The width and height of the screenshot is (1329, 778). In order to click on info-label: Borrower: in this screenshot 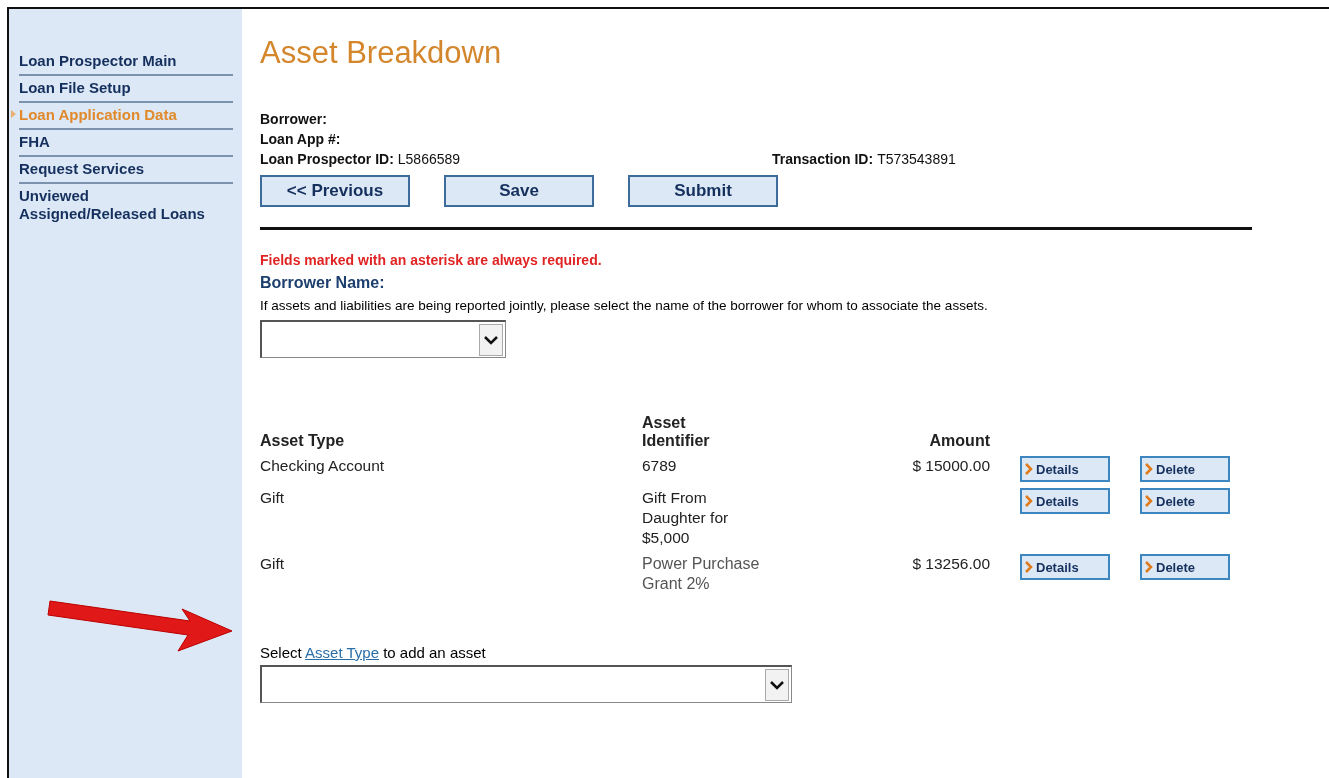, I will do `click(293, 119)`.